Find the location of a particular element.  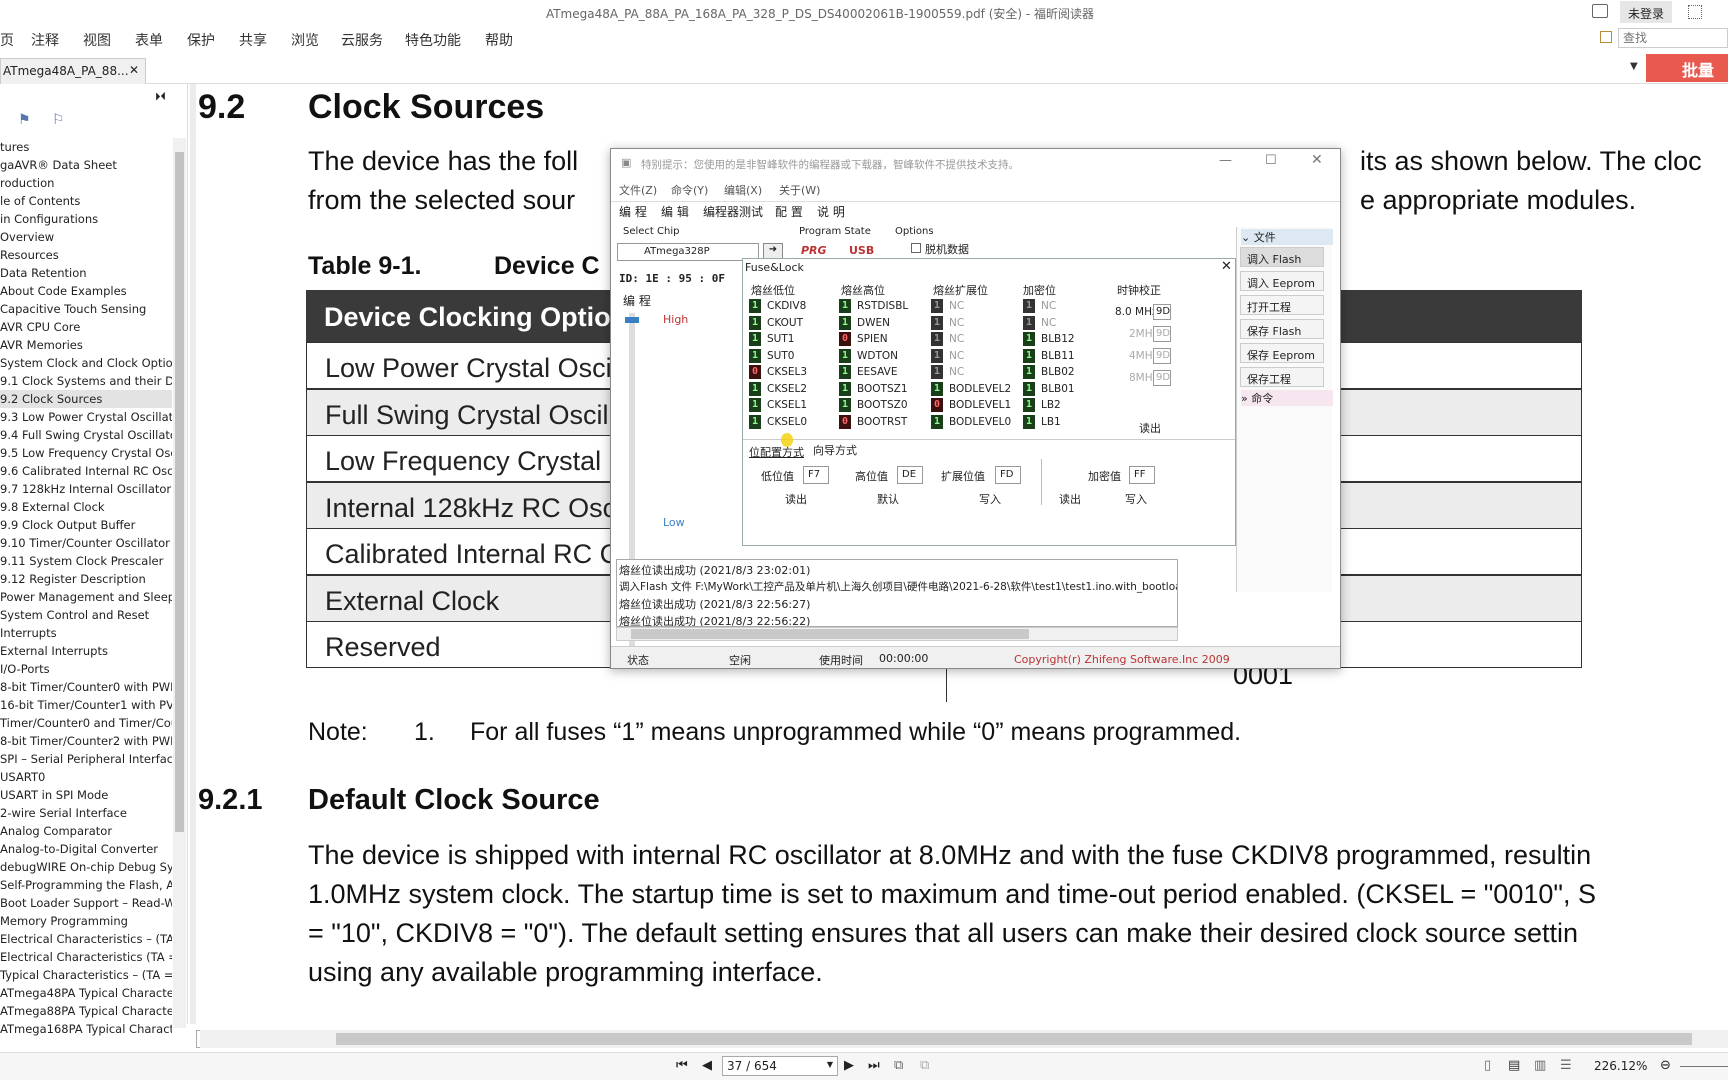

bookmark-item: 9.5 Low Frequency Crystal Osci is located at coordinates (86, 453).